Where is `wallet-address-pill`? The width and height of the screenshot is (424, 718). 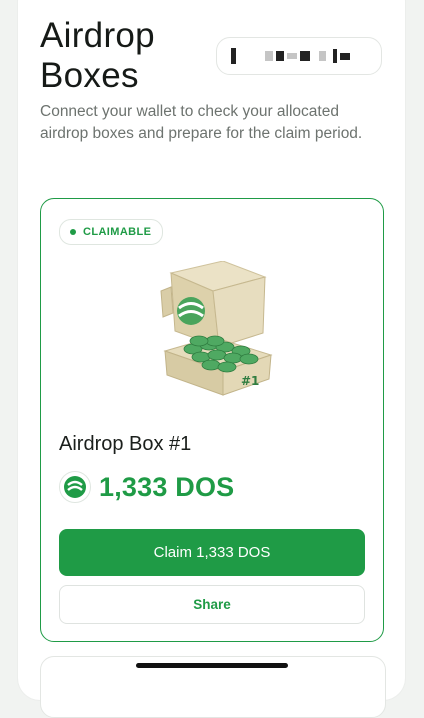
wallet-address-pill is located at coordinates (299, 56).